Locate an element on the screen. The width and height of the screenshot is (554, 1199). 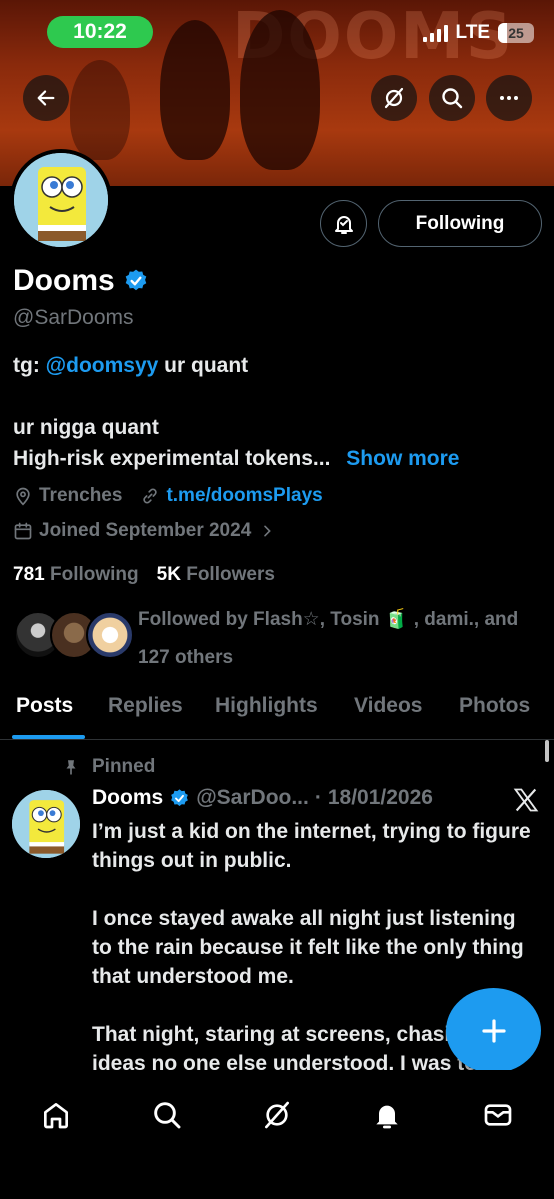
bio-suffix: ur quant is located at coordinates (203, 365).